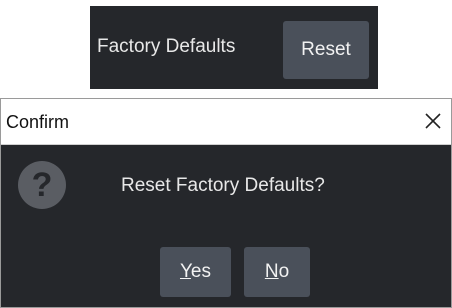  Describe the element at coordinates (185, 271) in the screenshot. I see `yes-mnemonic: Y` at that location.